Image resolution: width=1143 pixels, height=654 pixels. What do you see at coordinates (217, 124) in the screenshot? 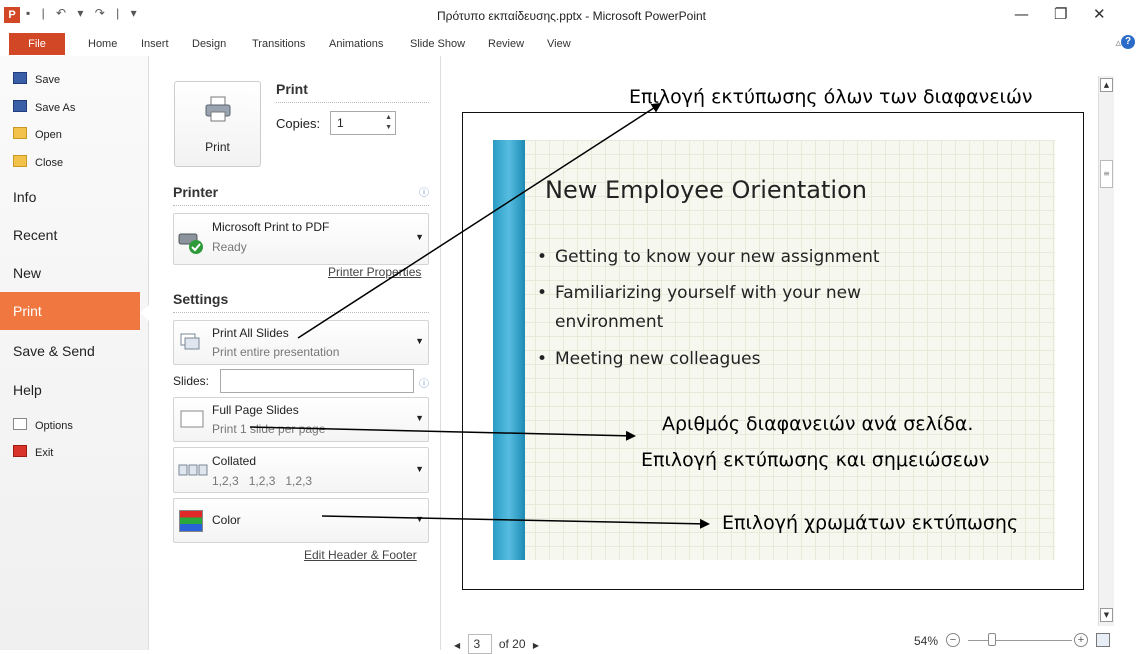
I see `print-button: Print` at bounding box center [217, 124].